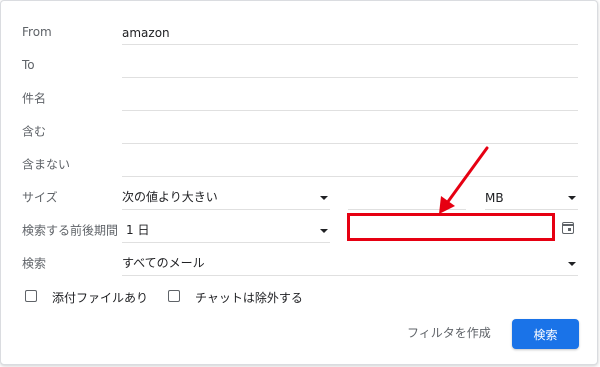  What do you see at coordinates (37, 31) in the screenshot?
I see `from-label: From` at bounding box center [37, 31].